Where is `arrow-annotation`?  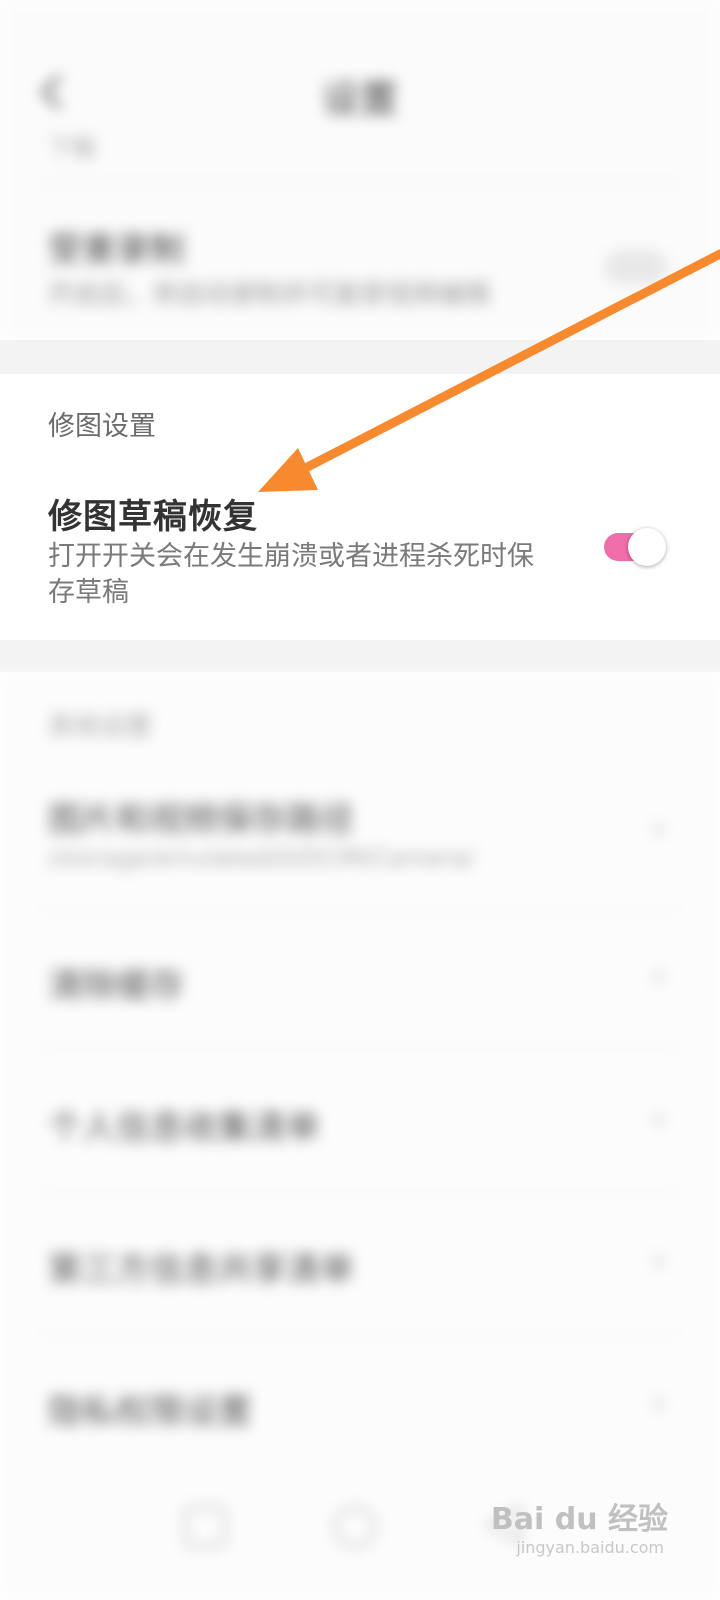
arrow-annotation is located at coordinates (489, 370).